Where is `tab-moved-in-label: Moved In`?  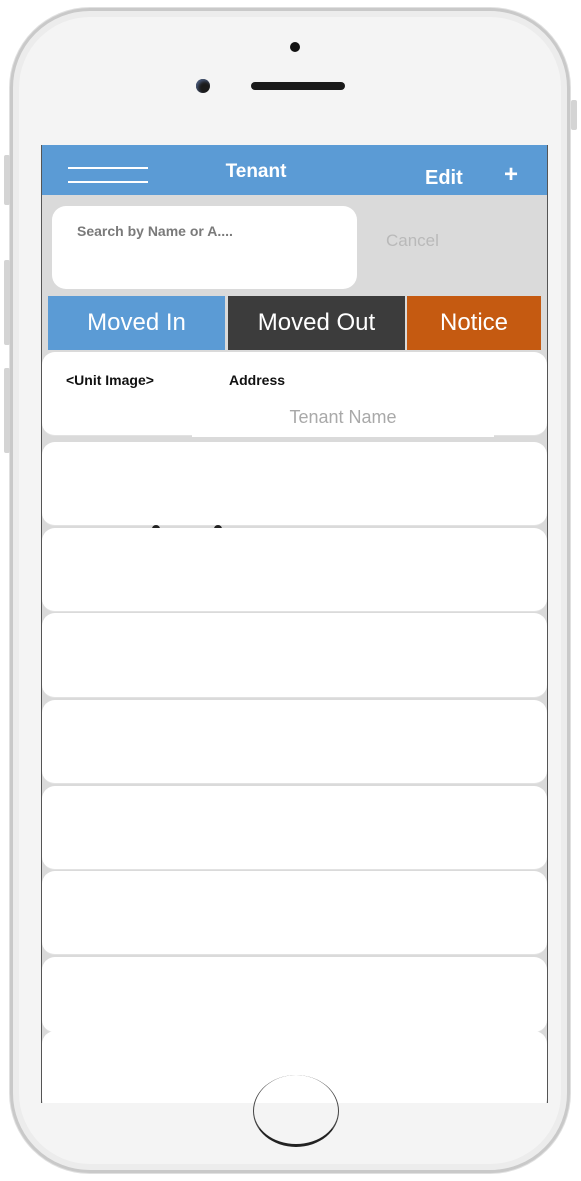
tab-moved-in-label: Moved In is located at coordinates (136, 322).